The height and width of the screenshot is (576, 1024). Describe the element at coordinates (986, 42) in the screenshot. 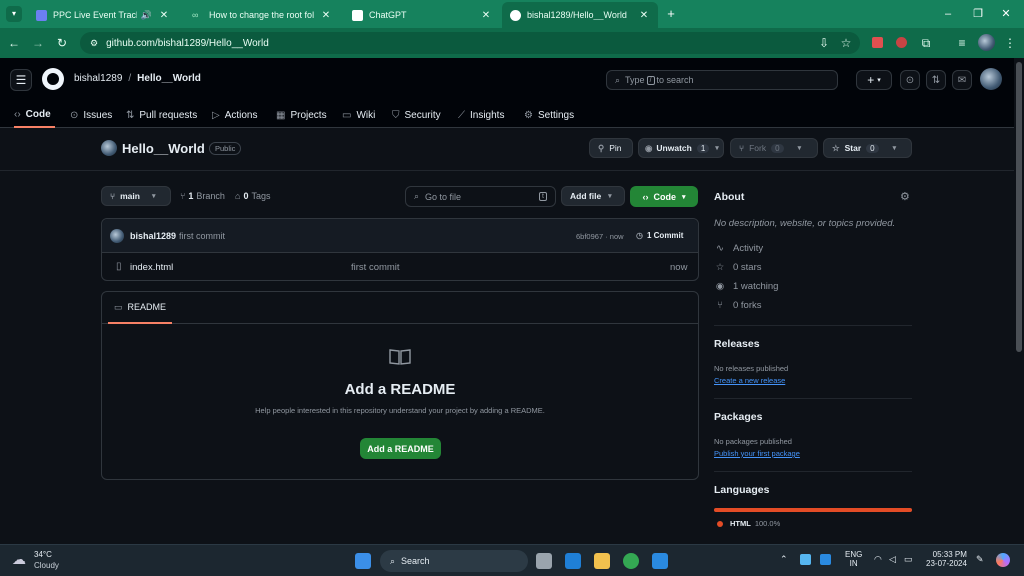

I see `profile-avatar` at that location.